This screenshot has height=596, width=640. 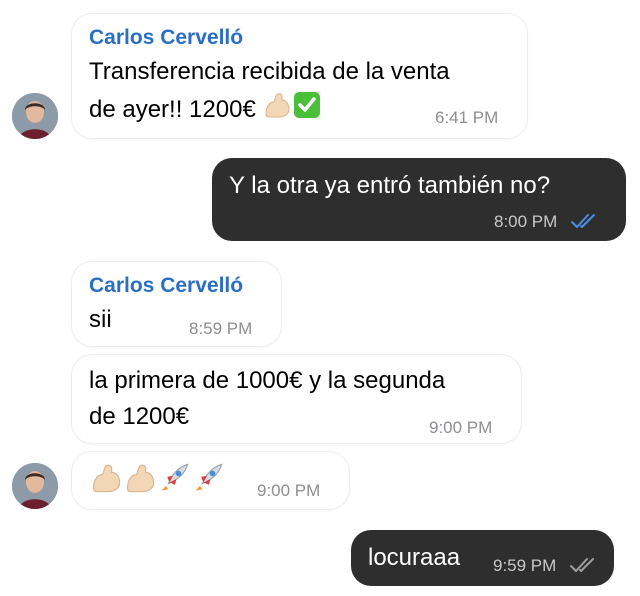 I want to click on message-time: 8:59 PM, so click(x=221, y=328).